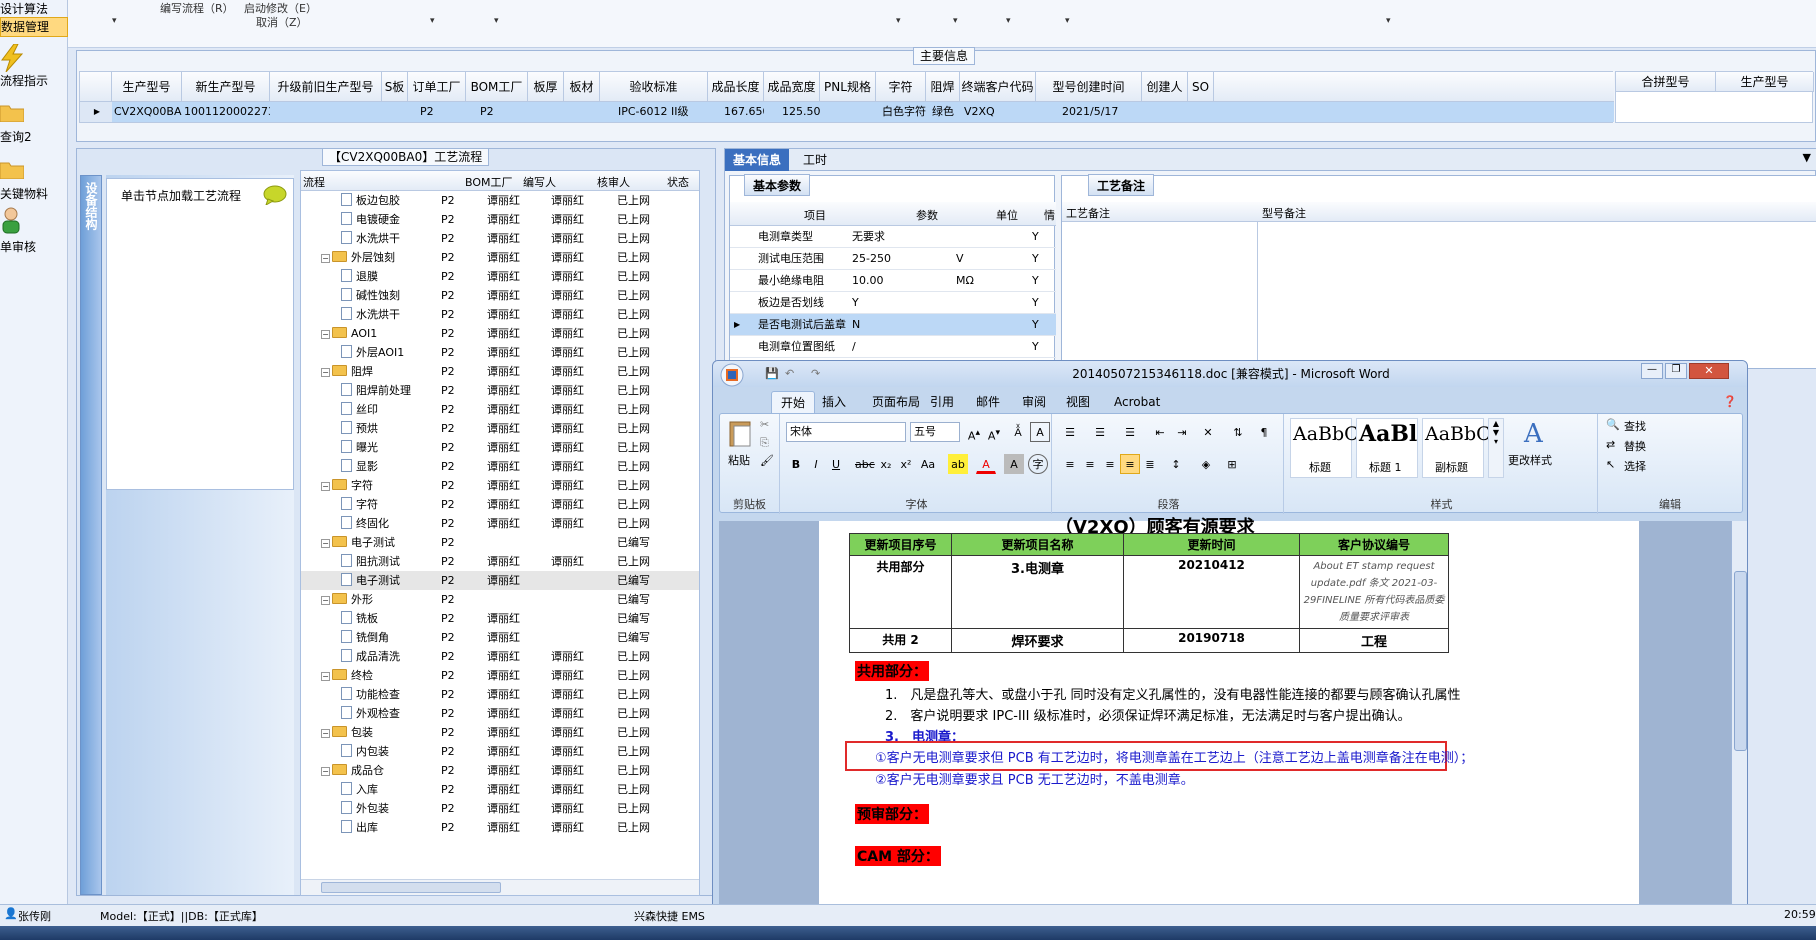  Describe the element at coordinates (314, 182) in the screenshot. I see `col-header: 流程` at that location.